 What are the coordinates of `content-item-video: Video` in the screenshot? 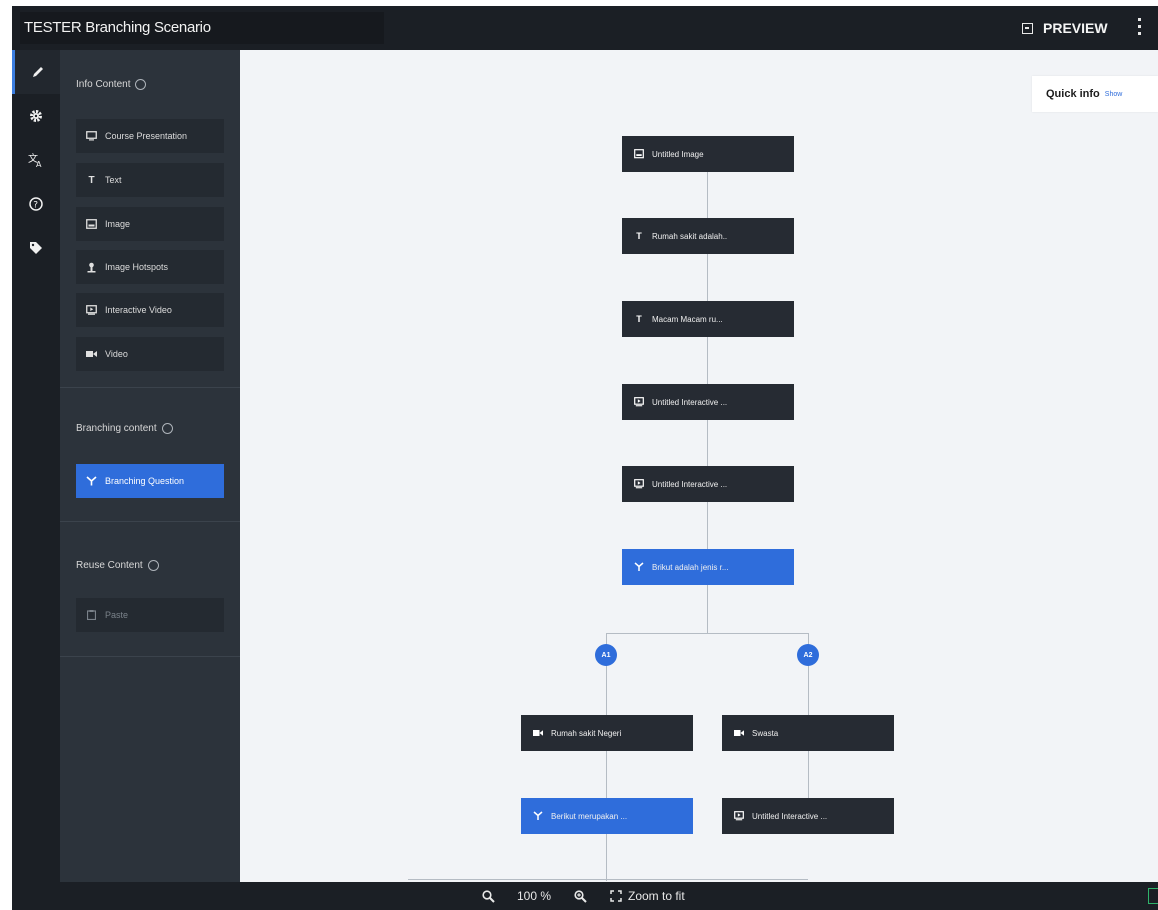 It's located at (150, 354).